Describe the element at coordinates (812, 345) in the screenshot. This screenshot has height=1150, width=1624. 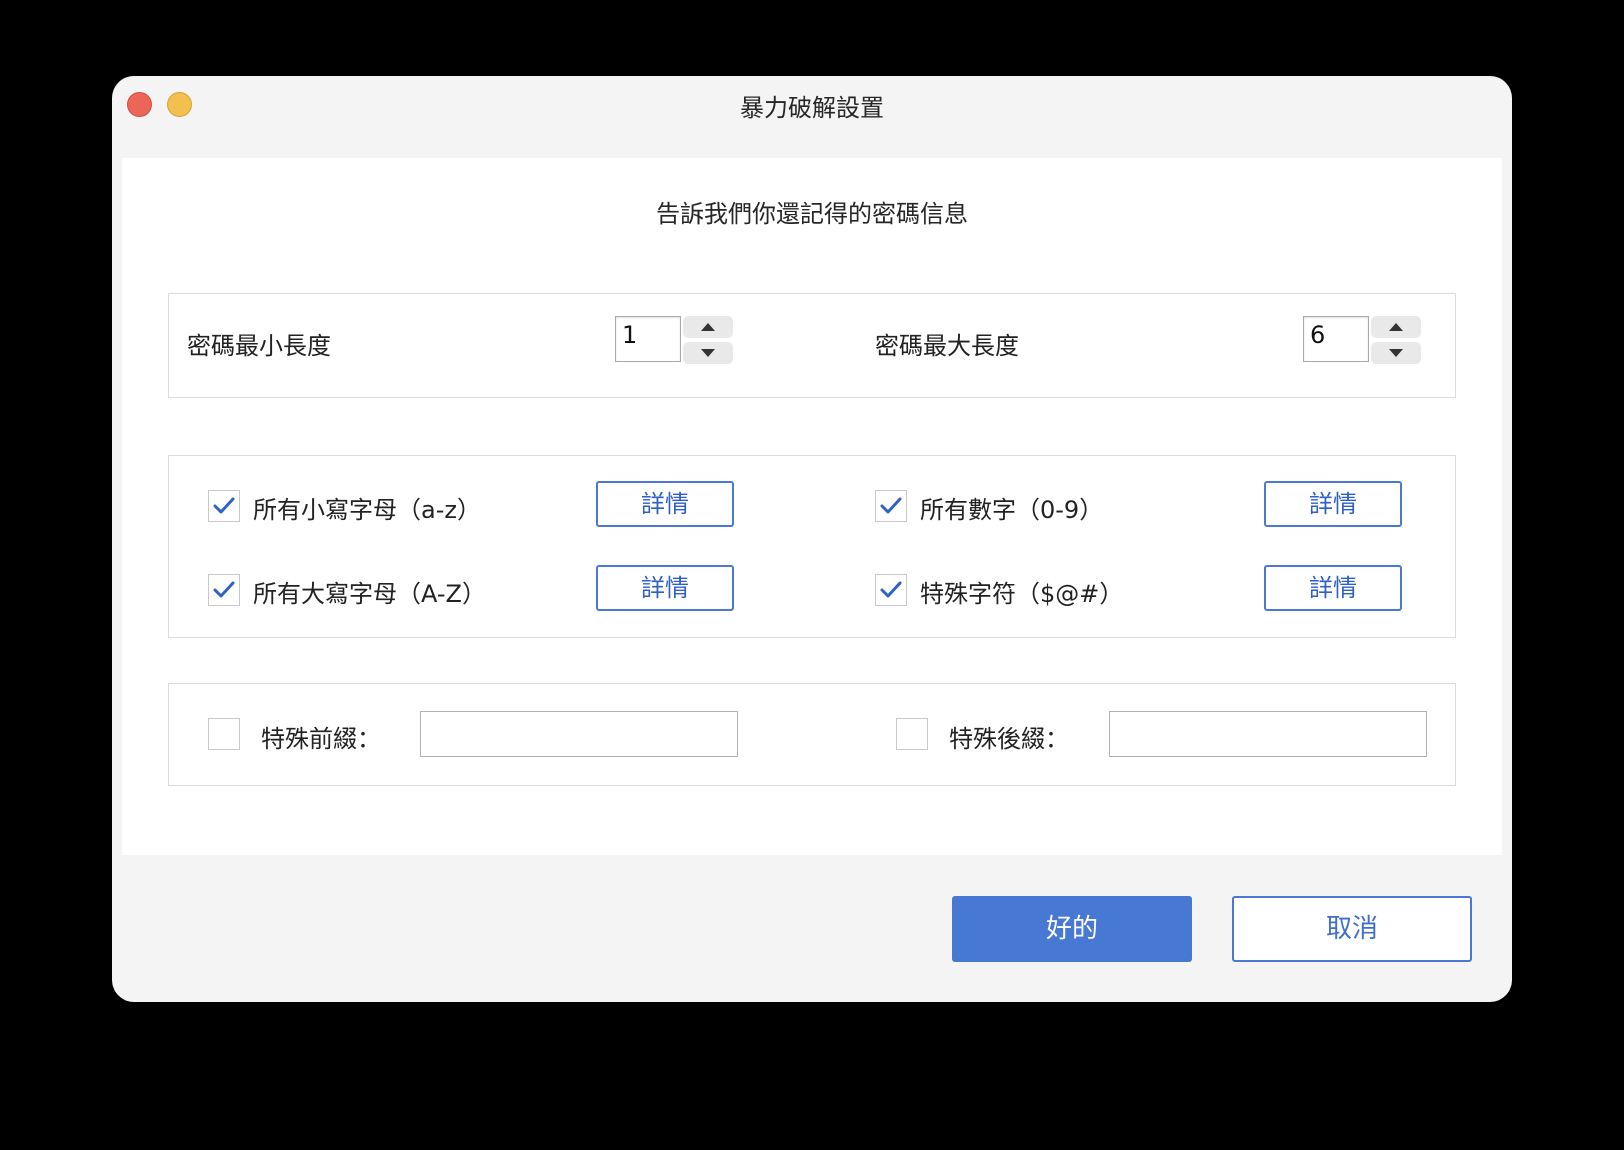
I see `password-length-panel: 密碼最小長度 1 密碼最大長度 6` at that location.